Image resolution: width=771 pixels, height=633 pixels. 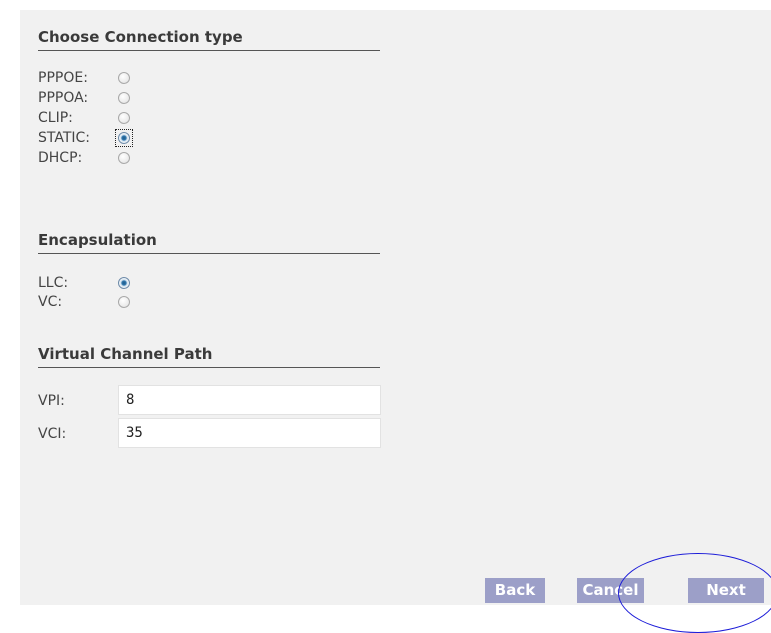 I want to click on encapsulation-option-llc: LLC:, so click(x=84, y=283).